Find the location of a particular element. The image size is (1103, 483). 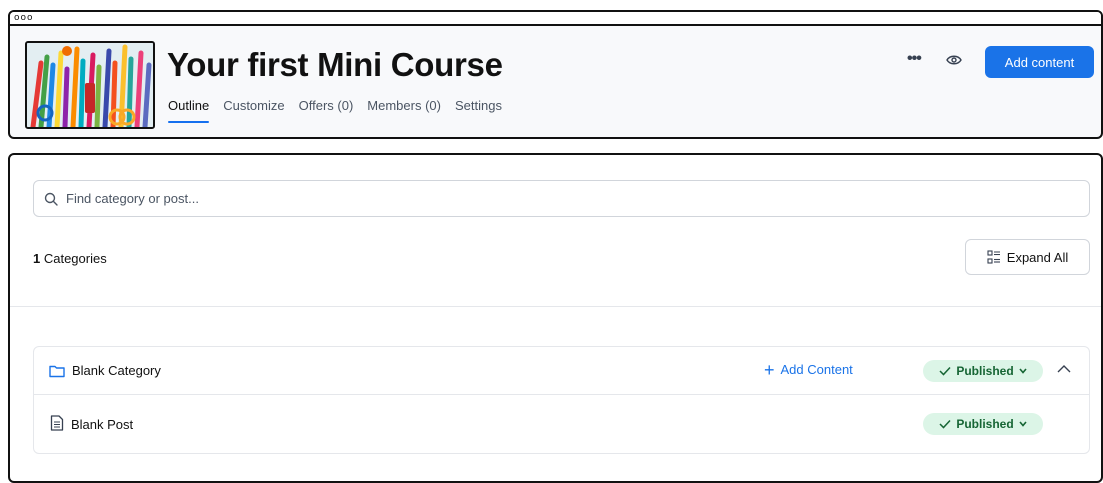

expand-all-label: Expand All is located at coordinates (1037, 257).